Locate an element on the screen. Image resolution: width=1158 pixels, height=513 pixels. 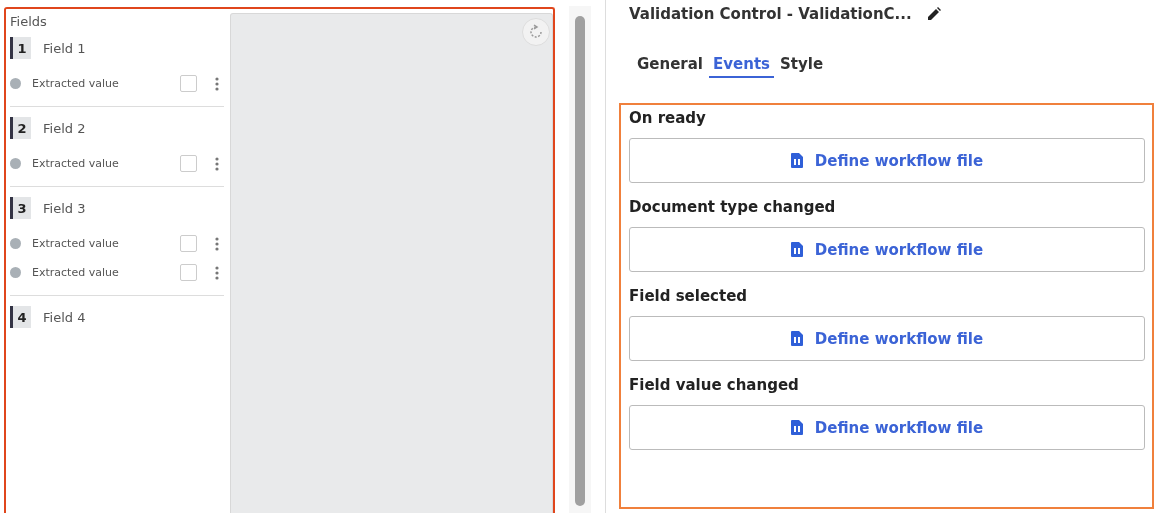
scrollbar-thumb is located at coordinates (580, 261).